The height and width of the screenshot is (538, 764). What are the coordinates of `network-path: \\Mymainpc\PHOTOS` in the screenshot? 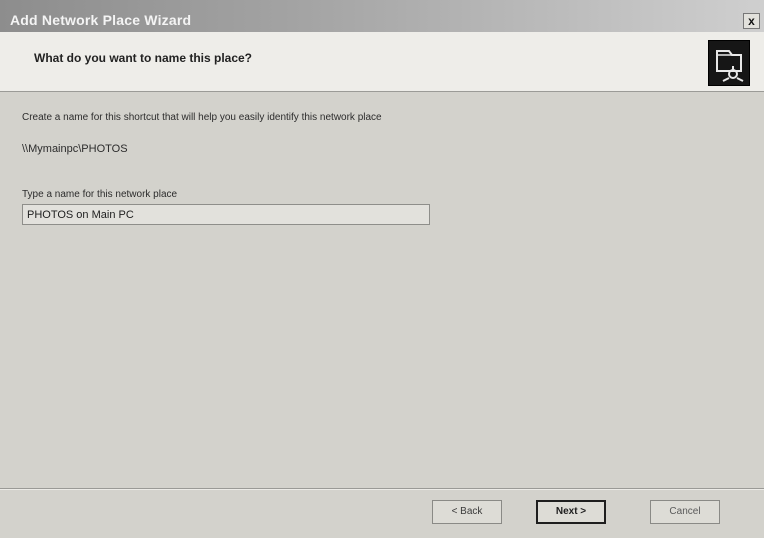 It's located at (75, 149).